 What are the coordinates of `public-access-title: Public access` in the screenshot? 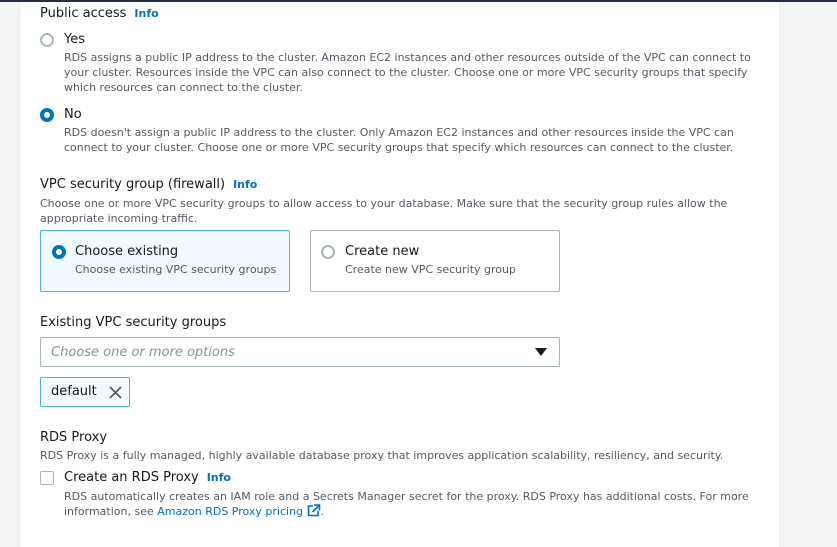 It's located at (83, 13).